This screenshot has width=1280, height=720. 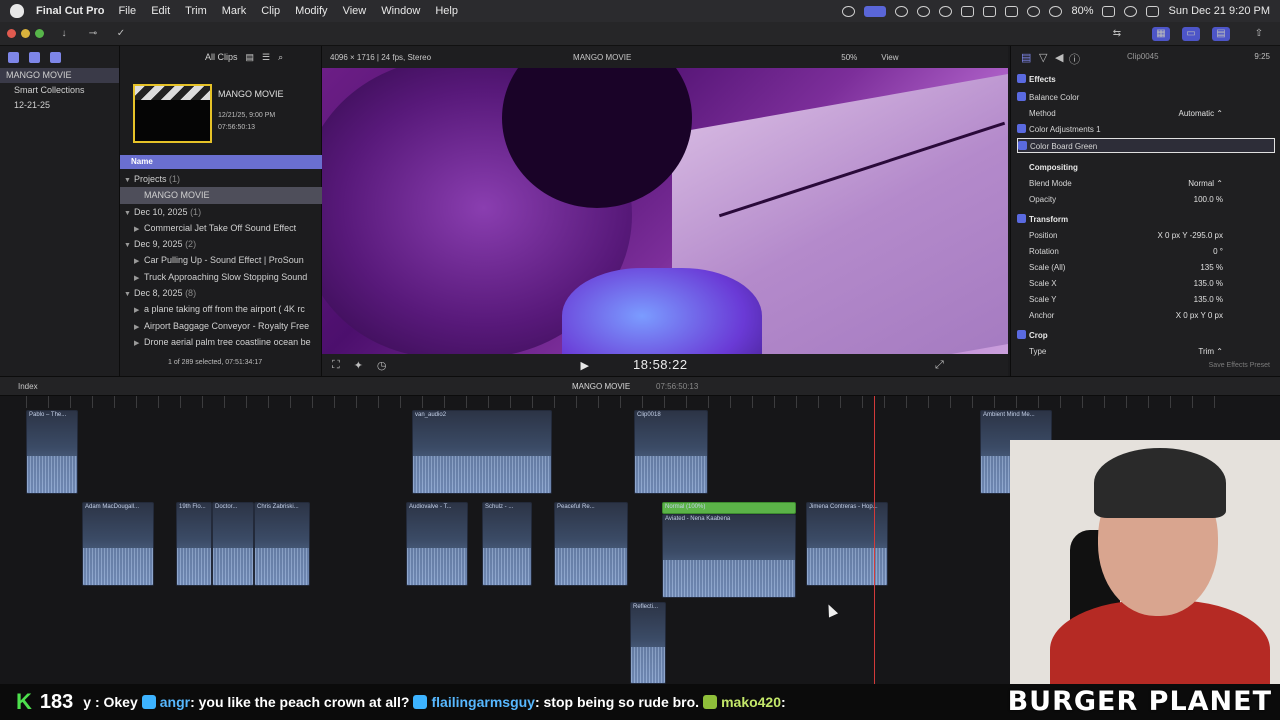 I want to click on screen-mirror-icon, so click(x=1012, y=11).